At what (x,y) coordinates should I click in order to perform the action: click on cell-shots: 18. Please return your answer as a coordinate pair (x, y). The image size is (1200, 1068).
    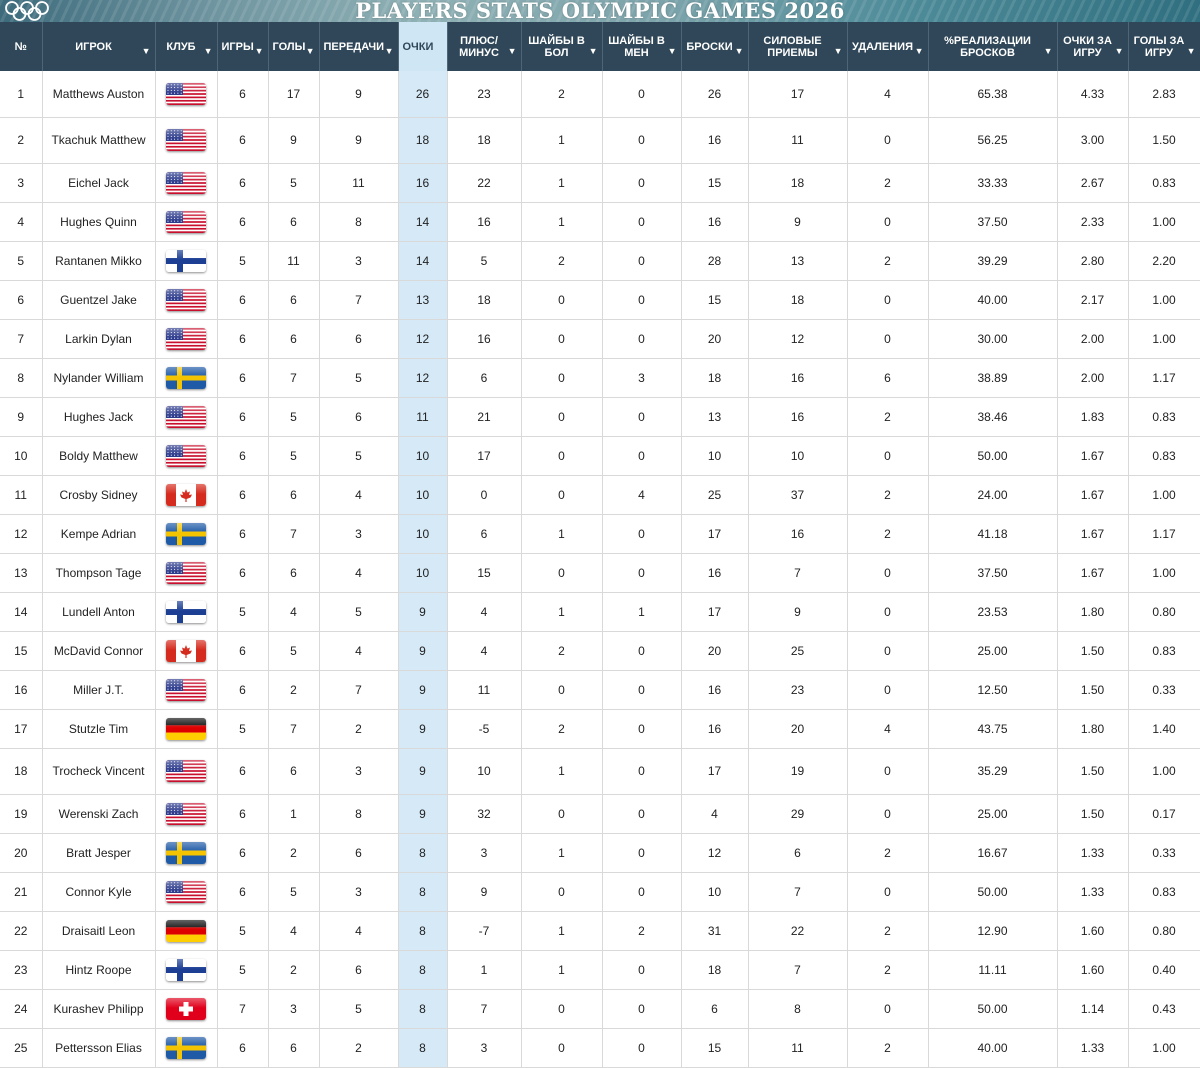
    Looking at the image, I should click on (715, 378).